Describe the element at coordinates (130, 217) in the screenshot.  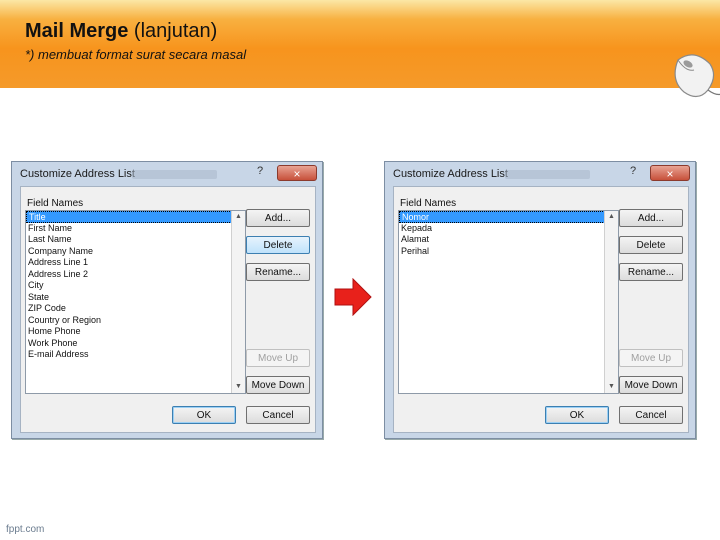
I see `list-item: Title` at that location.